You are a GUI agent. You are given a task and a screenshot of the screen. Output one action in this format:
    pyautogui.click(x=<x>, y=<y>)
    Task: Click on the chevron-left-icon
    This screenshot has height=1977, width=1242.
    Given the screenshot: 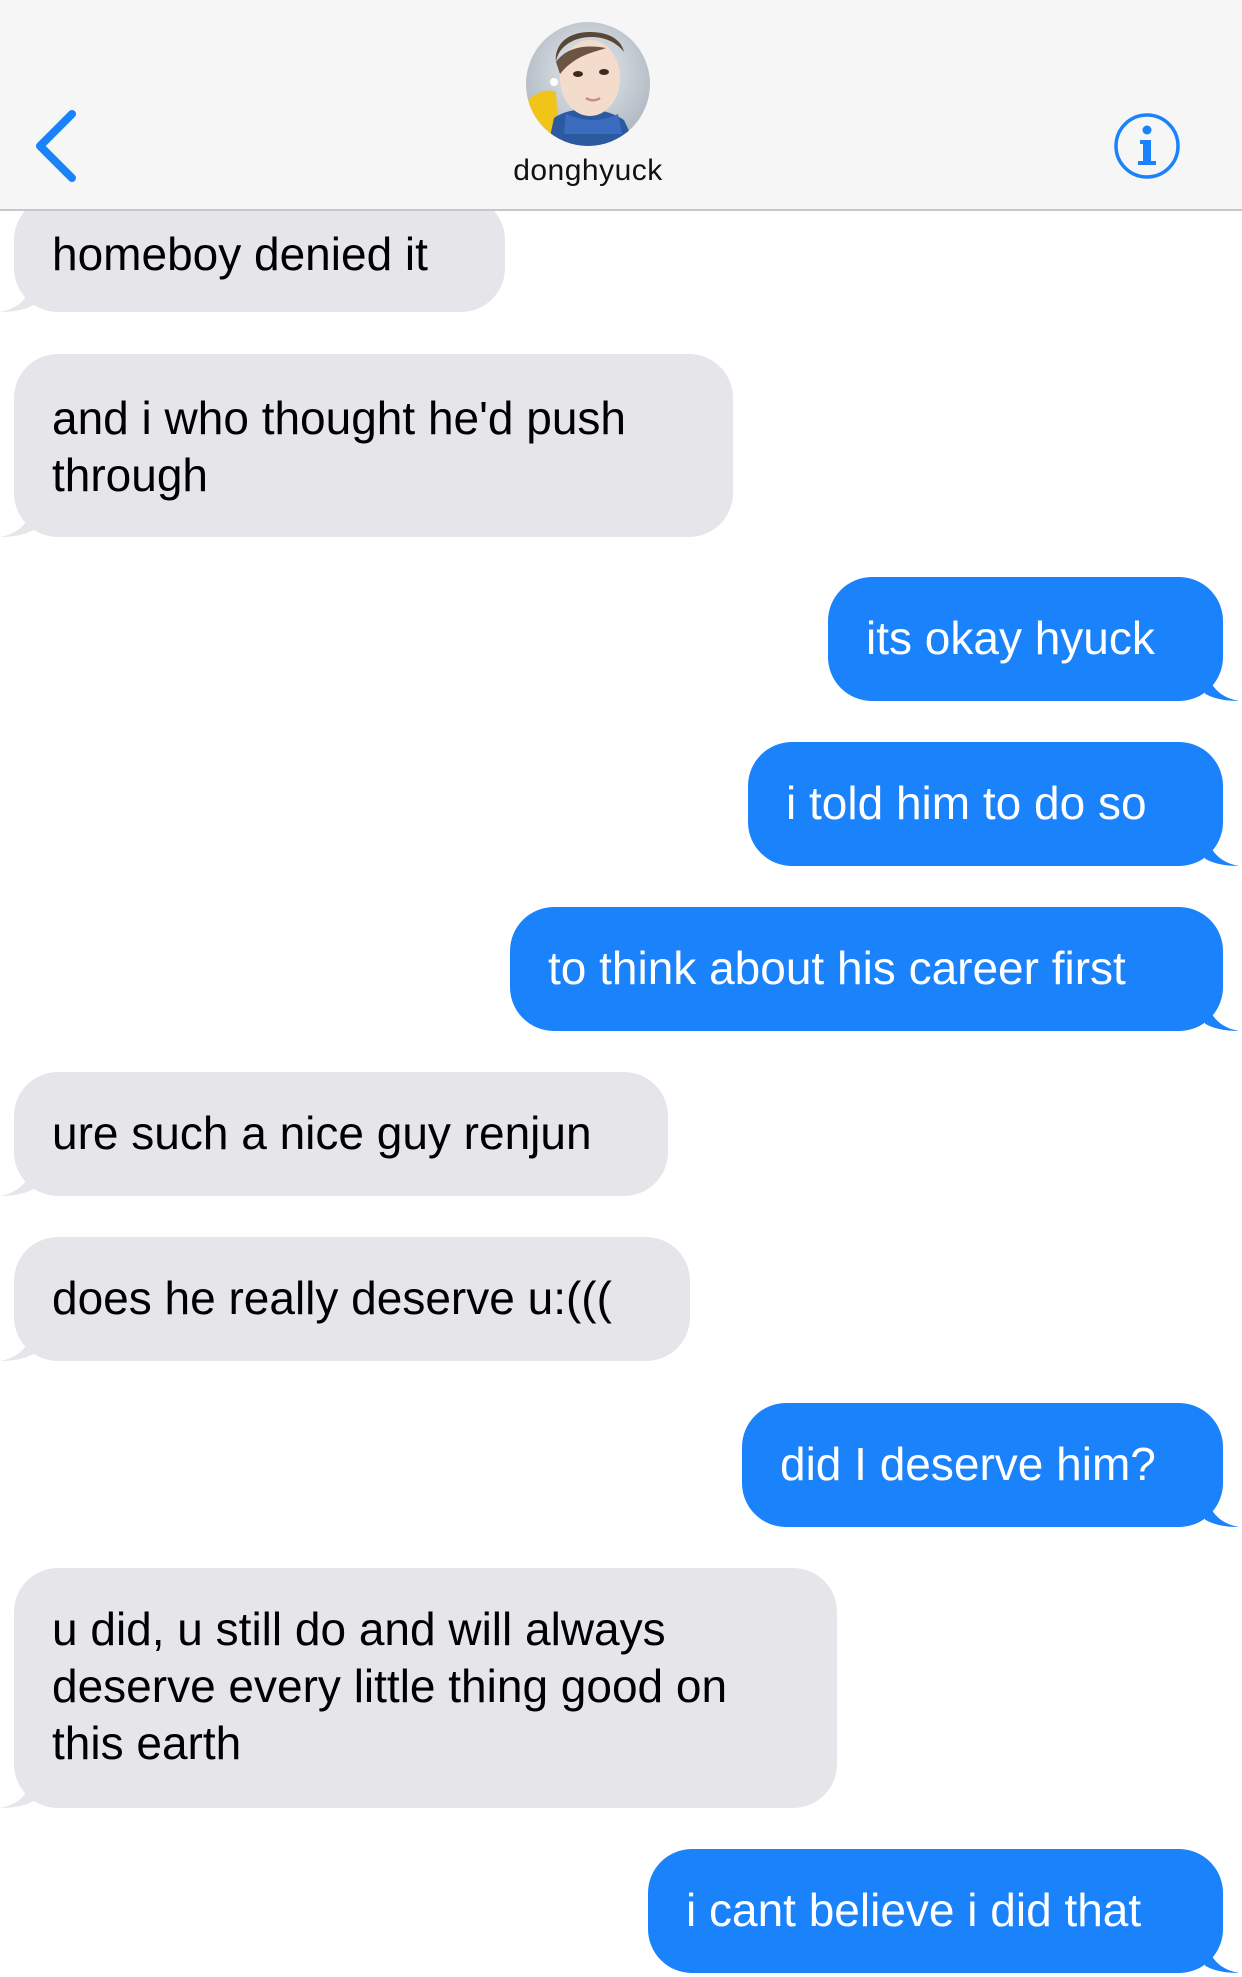 What is the action you would take?
    pyautogui.click(x=56, y=146)
    